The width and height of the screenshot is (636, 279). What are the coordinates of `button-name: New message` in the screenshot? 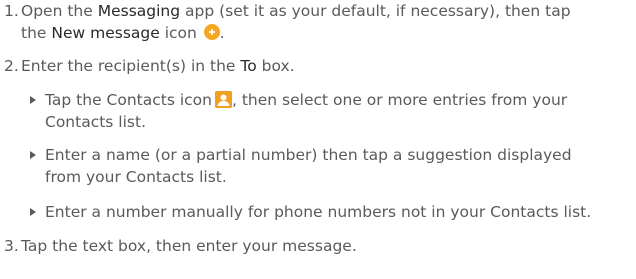 It's located at (105, 33).